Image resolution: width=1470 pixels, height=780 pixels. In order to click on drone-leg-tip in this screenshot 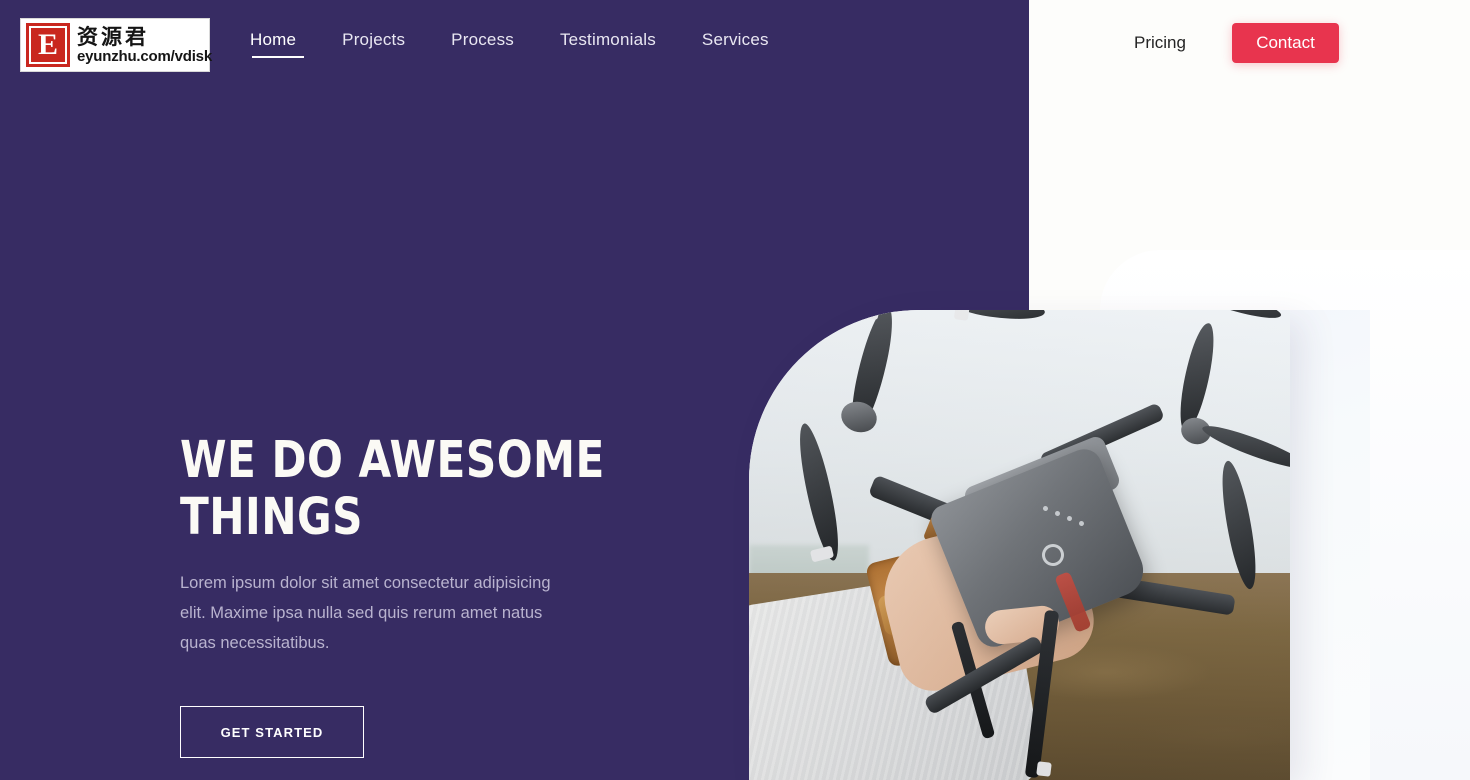, I will do `click(1044, 769)`.